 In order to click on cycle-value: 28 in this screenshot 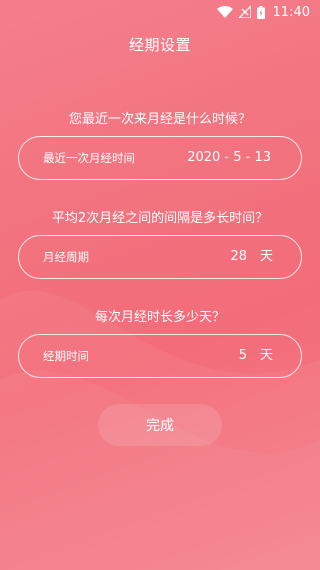, I will do `click(238, 256)`.